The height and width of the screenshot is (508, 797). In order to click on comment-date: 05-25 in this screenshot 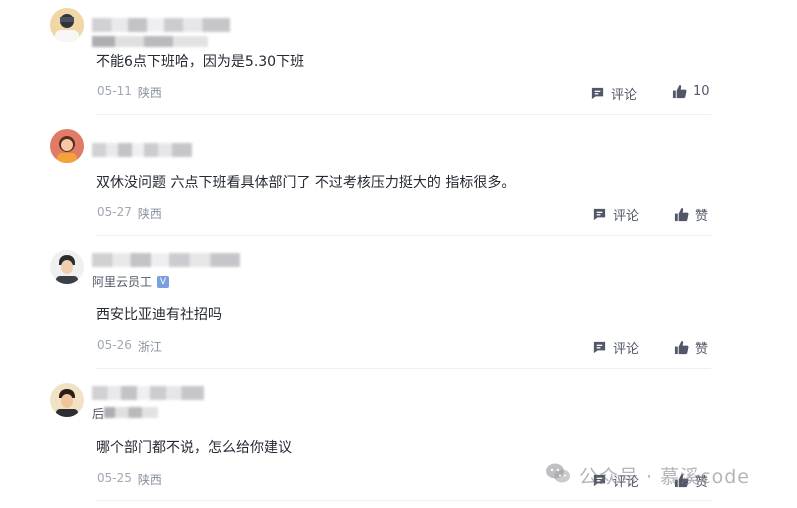, I will do `click(114, 478)`.